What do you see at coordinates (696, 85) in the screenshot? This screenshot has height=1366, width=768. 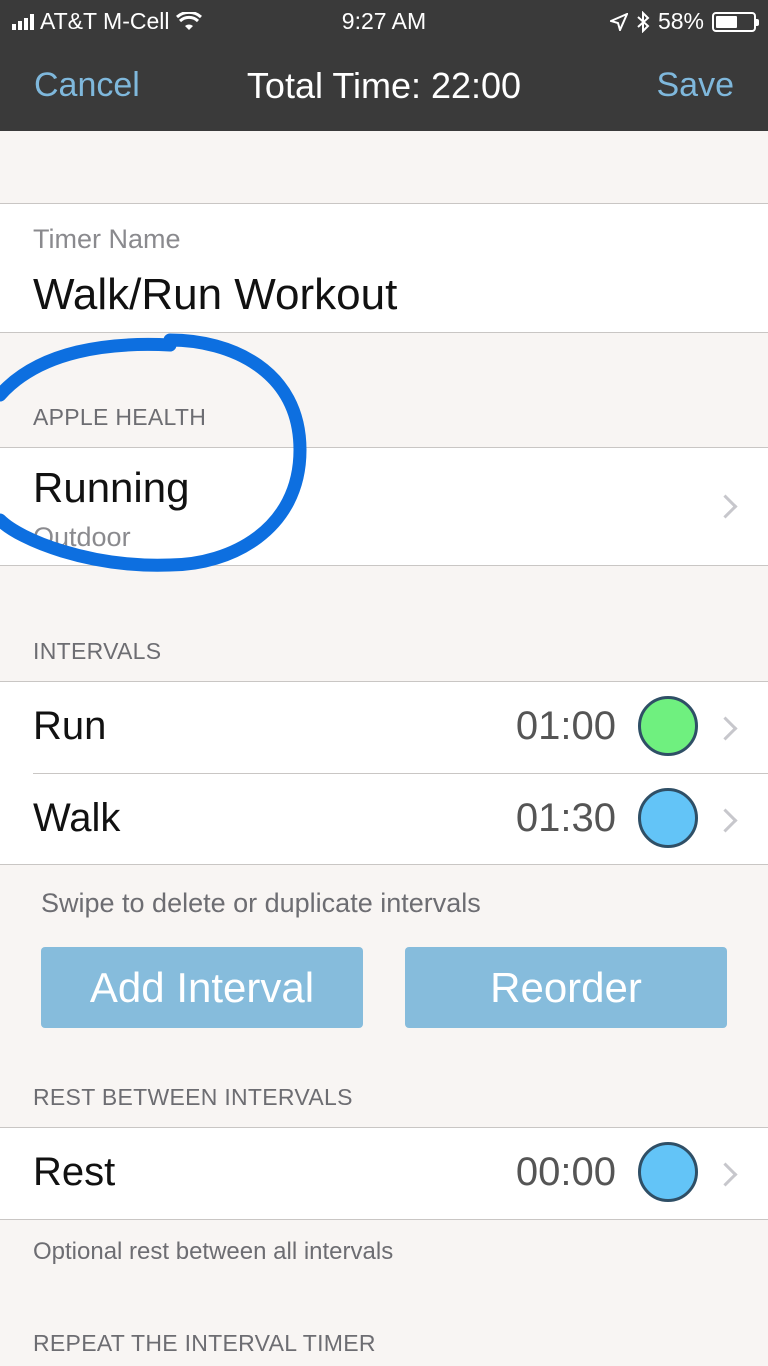 I see `save-button: Save` at bounding box center [696, 85].